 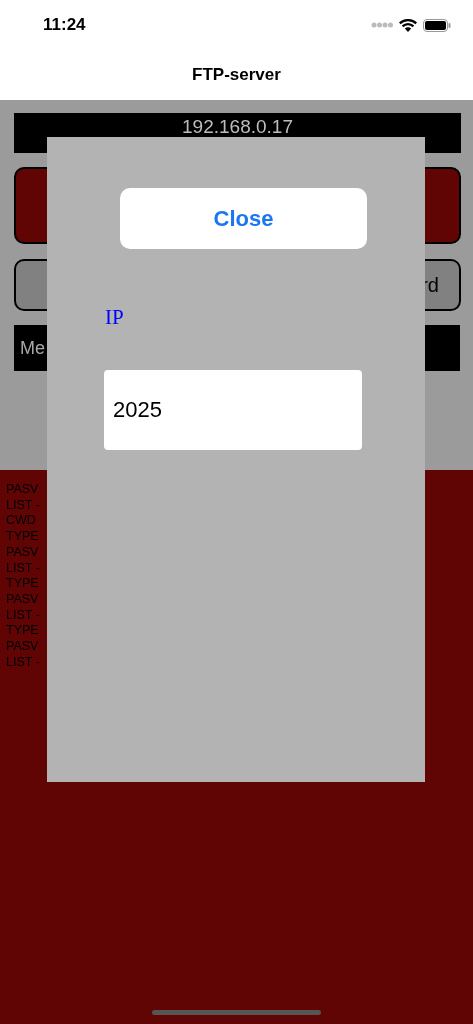 What do you see at coordinates (64, 25) in the screenshot?
I see `status-time: 11:24` at bounding box center [64, 25].